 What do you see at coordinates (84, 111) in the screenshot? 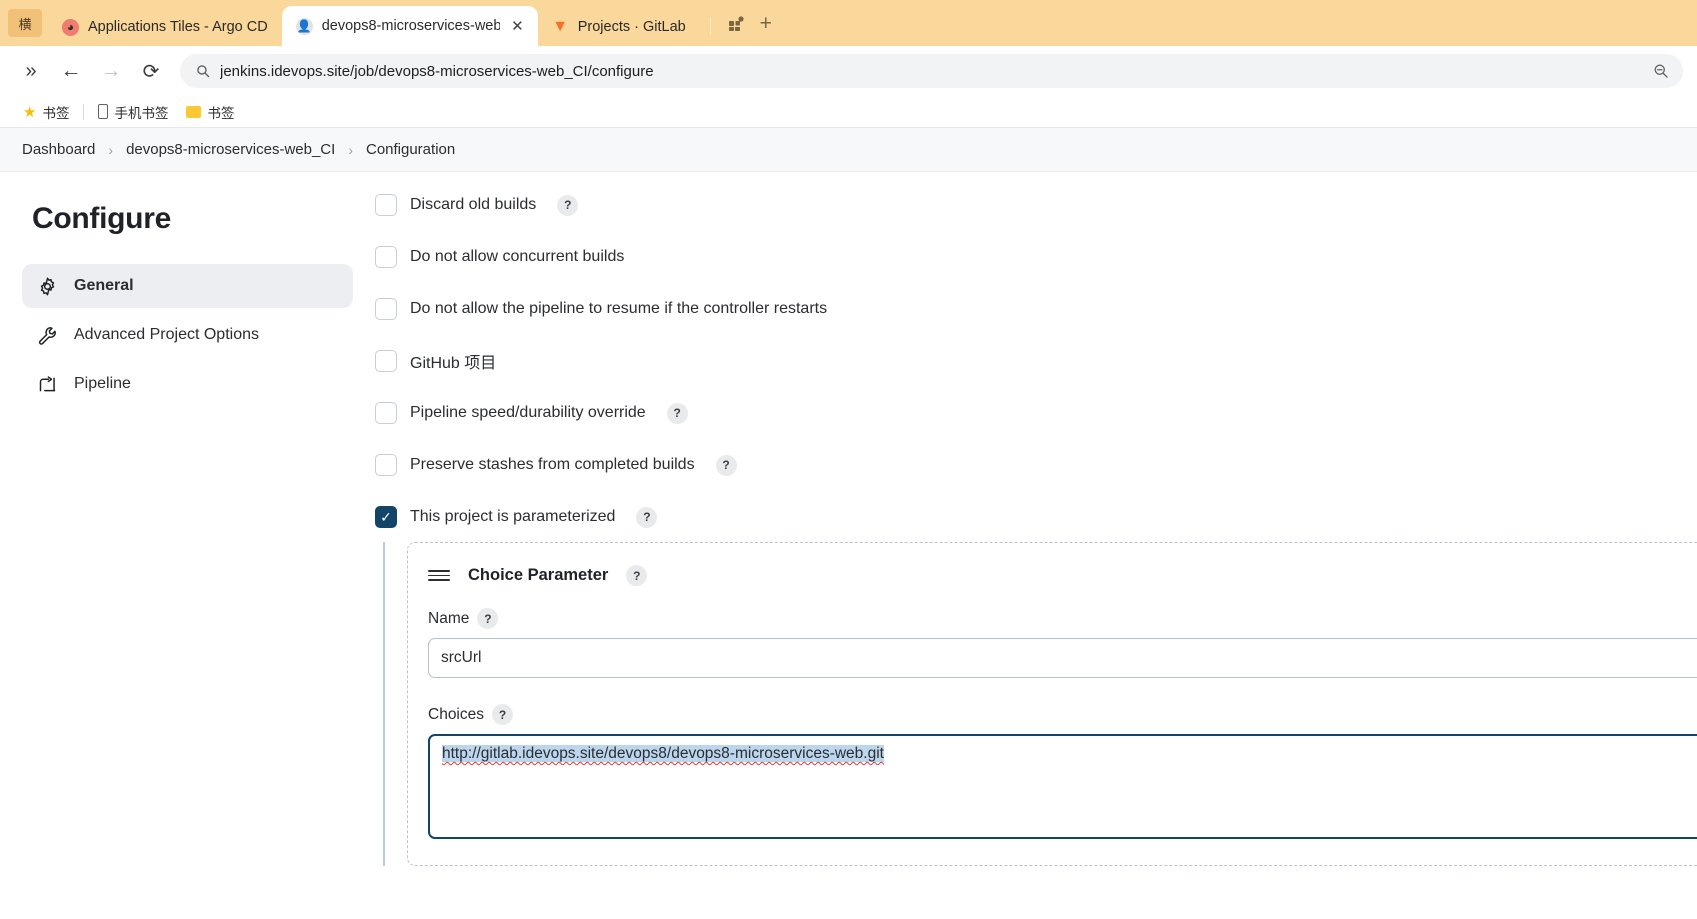
I see `bookmarks-divider` at bounding box center [84, 111].